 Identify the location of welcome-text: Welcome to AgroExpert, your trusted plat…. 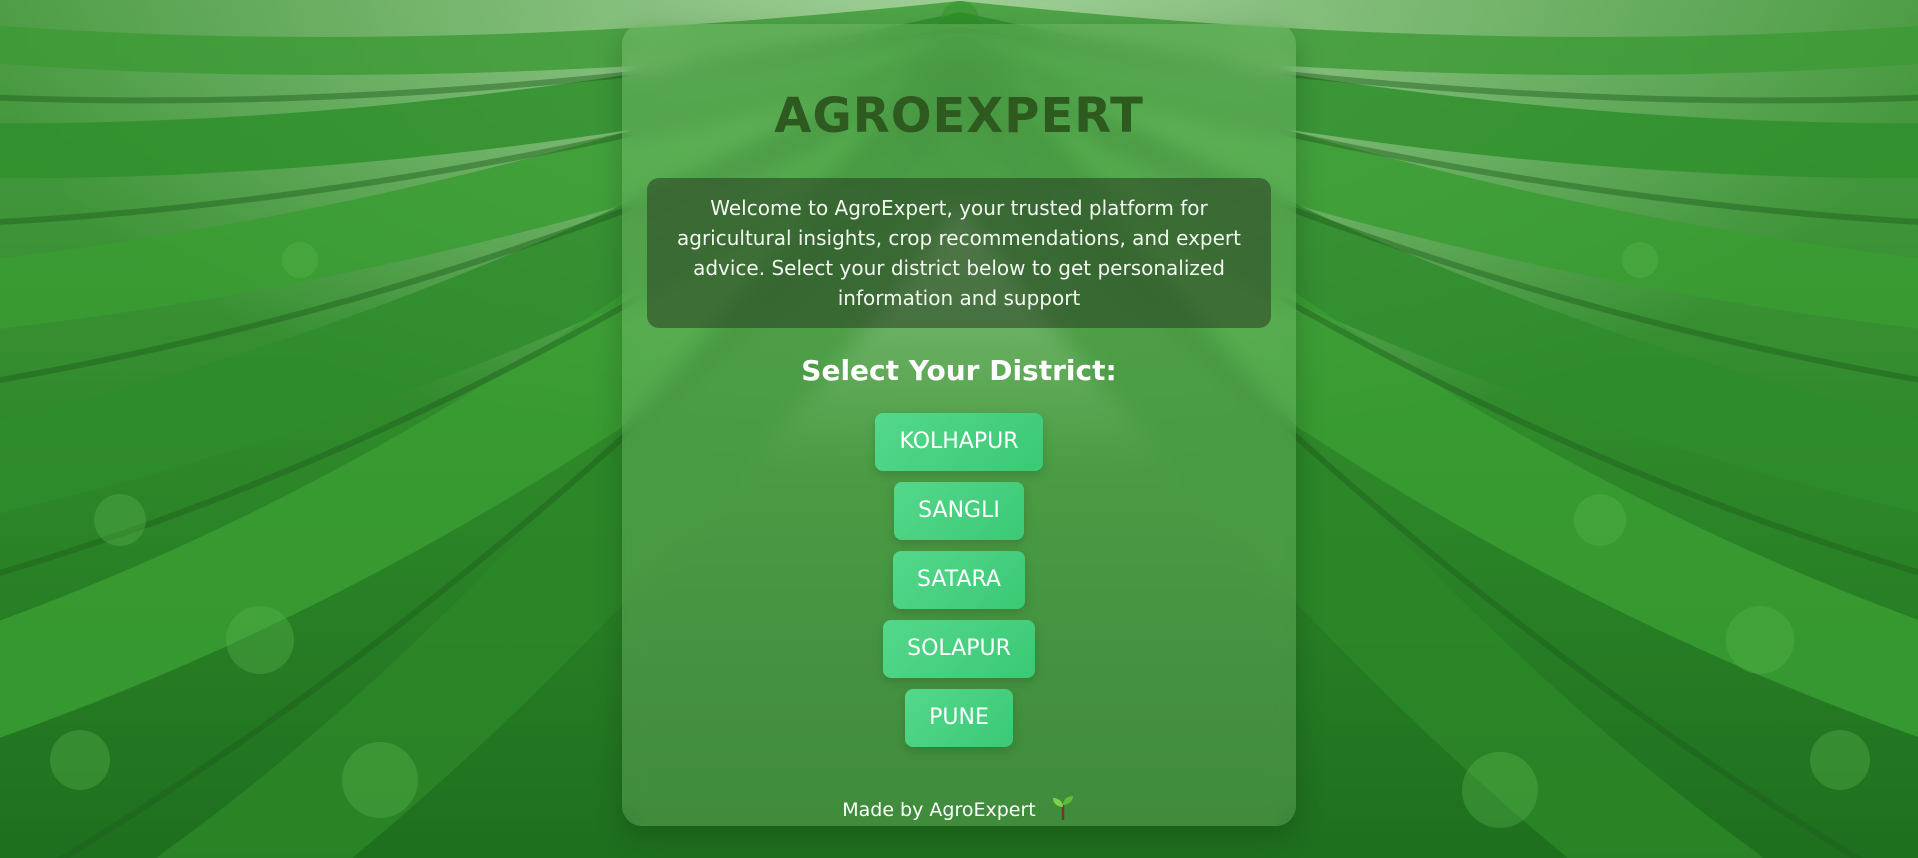
(959, 253).